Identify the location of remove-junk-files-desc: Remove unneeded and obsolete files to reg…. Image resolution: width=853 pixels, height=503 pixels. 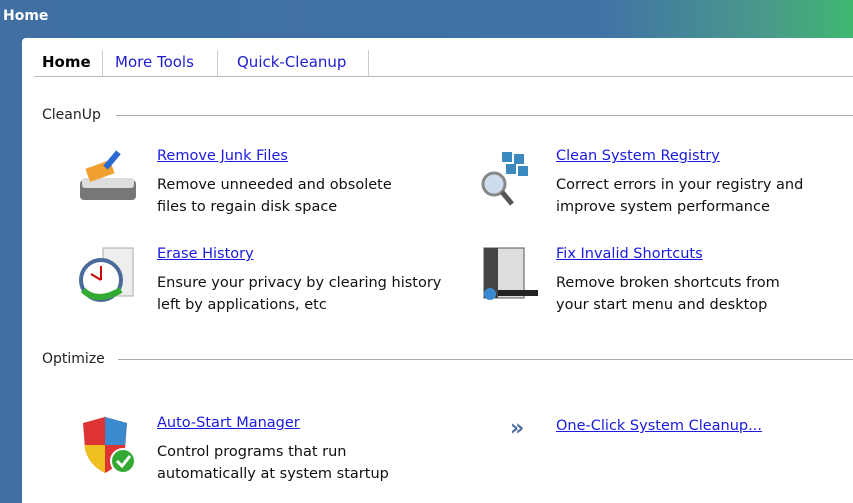
(317, 196).